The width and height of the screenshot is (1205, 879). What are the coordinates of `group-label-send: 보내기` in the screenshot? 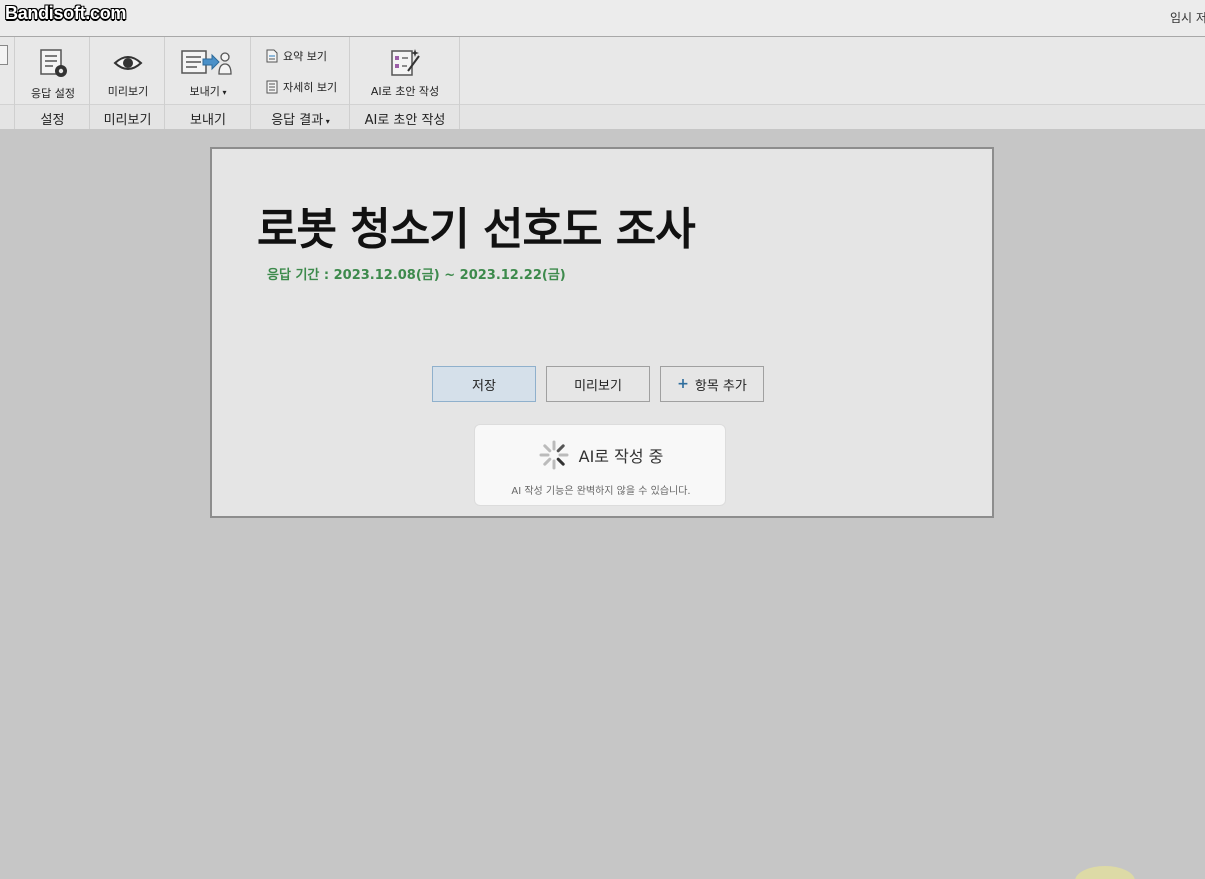 It's located at (208, 120).